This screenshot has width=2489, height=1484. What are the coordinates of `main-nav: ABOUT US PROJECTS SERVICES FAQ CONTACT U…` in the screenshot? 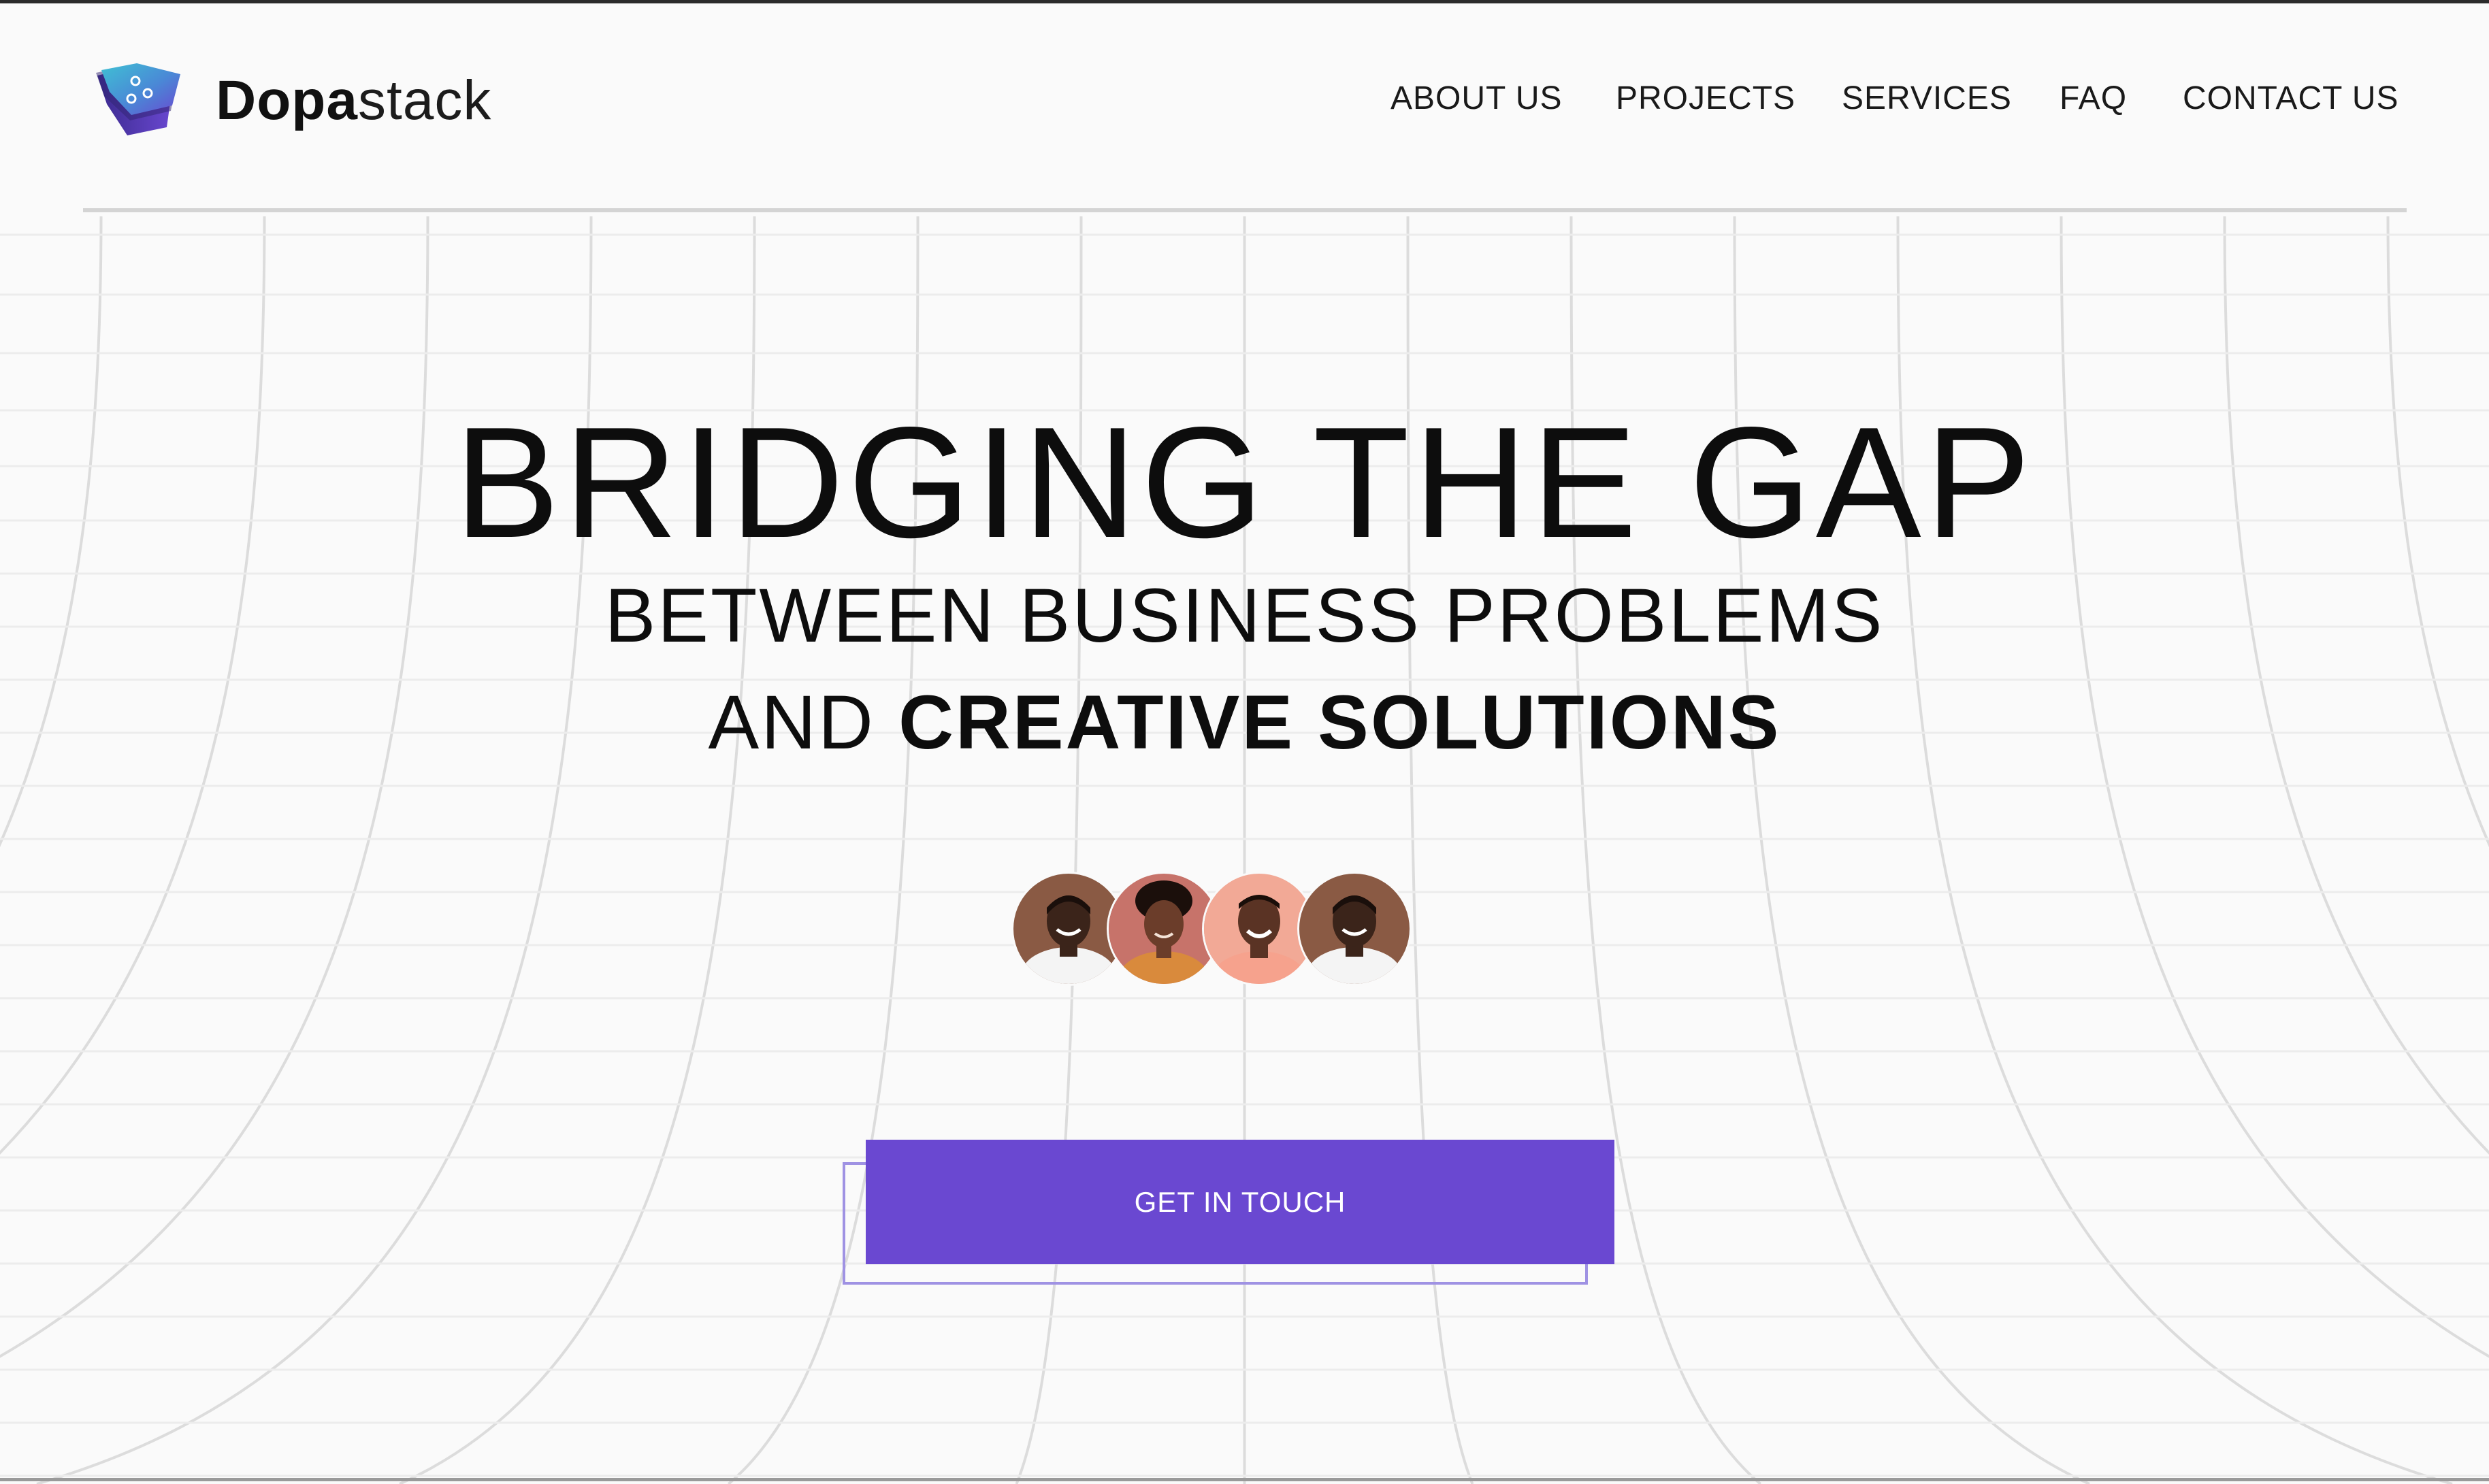 It's located at (1244, 98).